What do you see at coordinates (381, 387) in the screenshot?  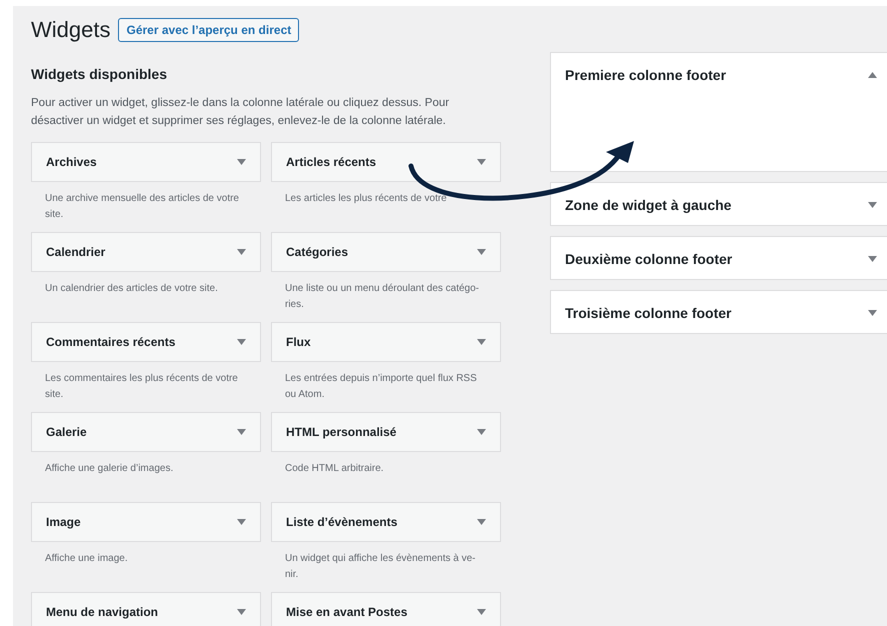 I see `widget-description: Les entrées depuis n’importe quel flux RSS ou Atom.` at bounding box center [381, 387].